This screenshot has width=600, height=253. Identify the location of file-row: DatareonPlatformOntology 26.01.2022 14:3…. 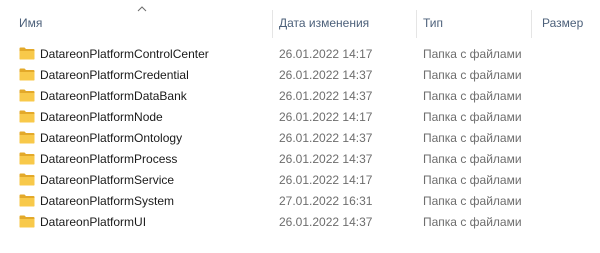
(300, 137).